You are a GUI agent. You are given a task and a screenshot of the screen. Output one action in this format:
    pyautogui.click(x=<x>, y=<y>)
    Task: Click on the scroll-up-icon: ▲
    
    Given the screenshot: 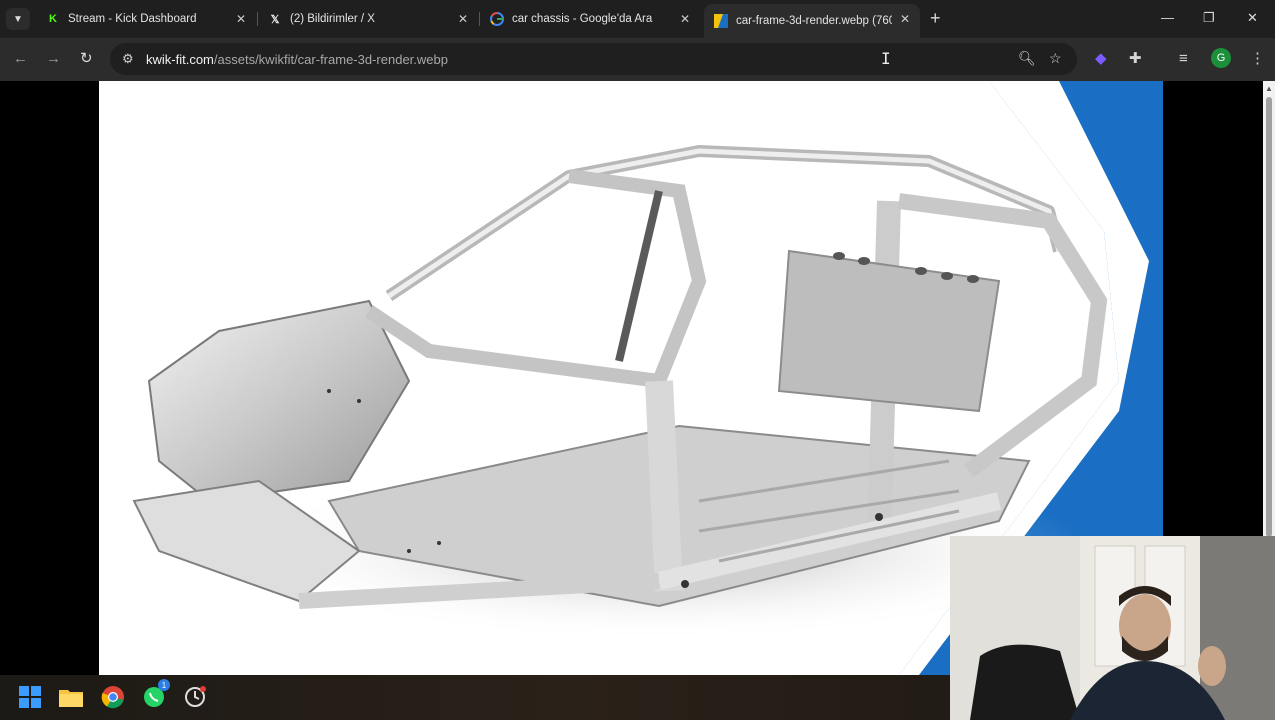 What is the action you would take?
    pyautogui.click(x=1269, y=88)
    